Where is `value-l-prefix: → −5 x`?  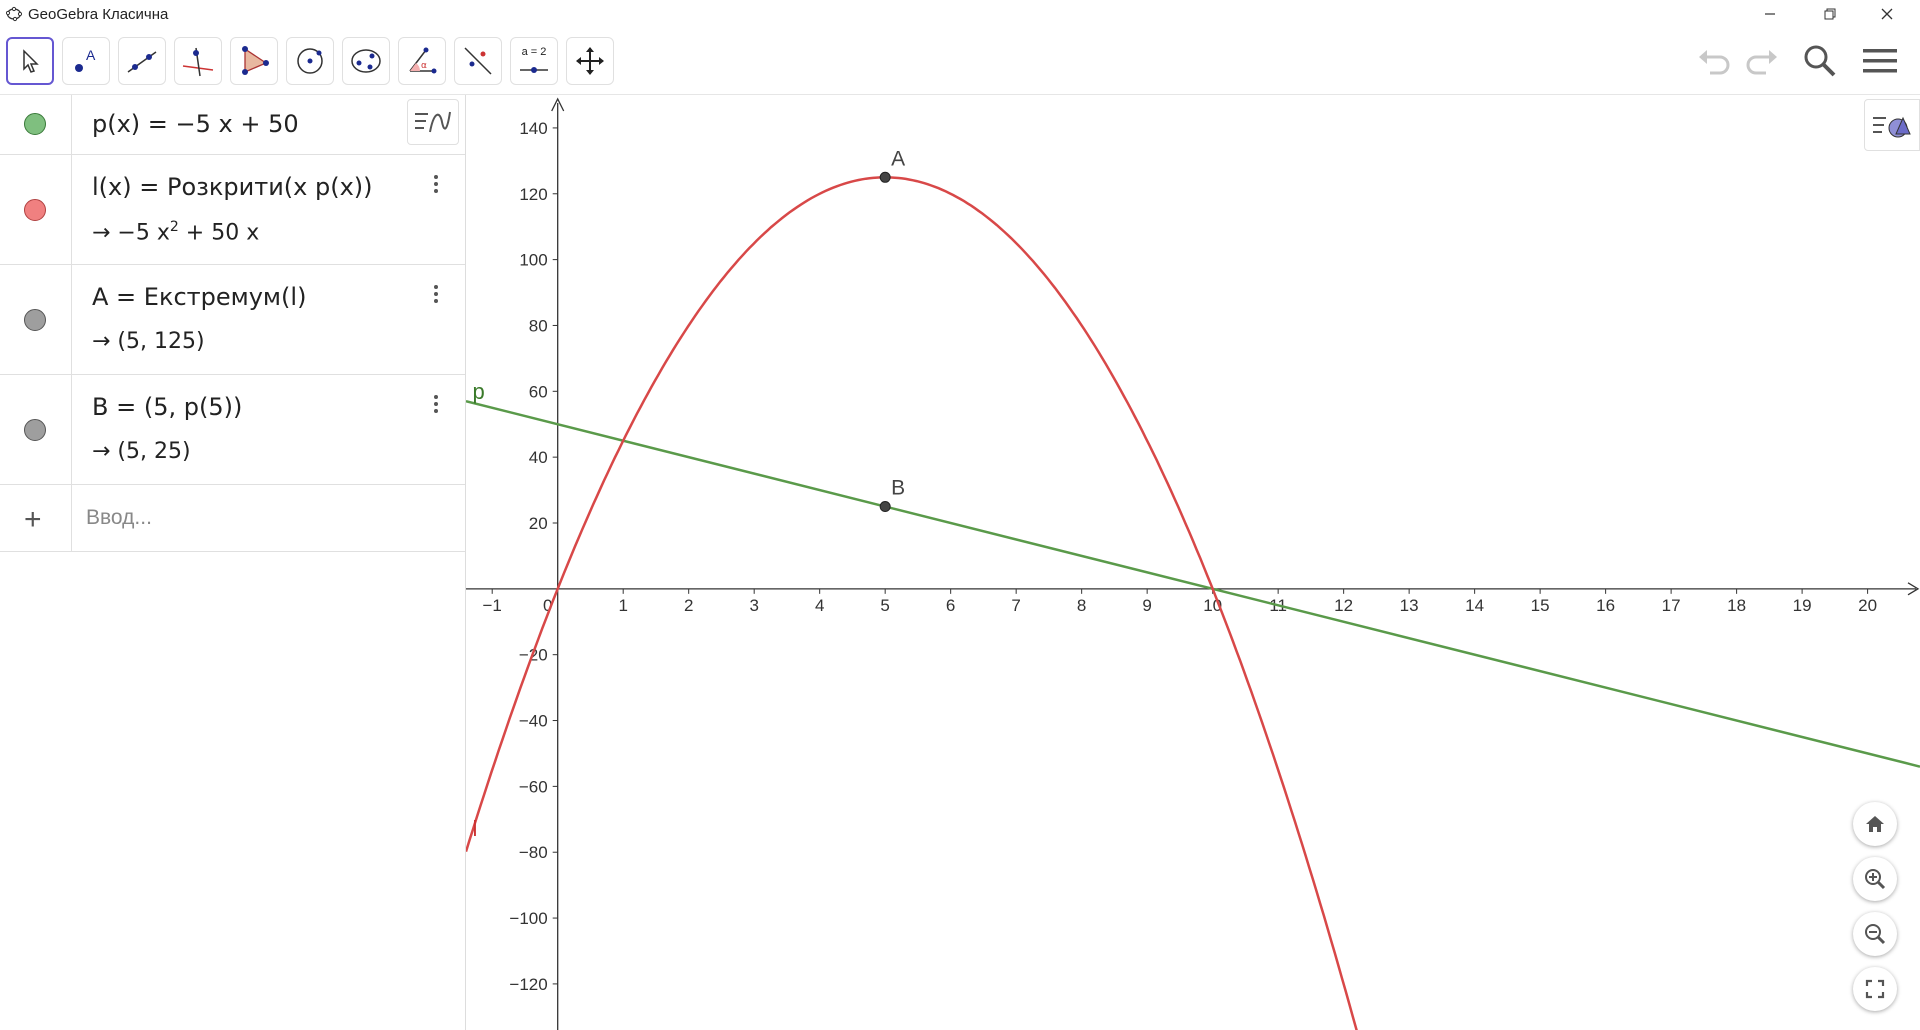 value-l-prefix: → −5 x is located at coordinates (131, 233).